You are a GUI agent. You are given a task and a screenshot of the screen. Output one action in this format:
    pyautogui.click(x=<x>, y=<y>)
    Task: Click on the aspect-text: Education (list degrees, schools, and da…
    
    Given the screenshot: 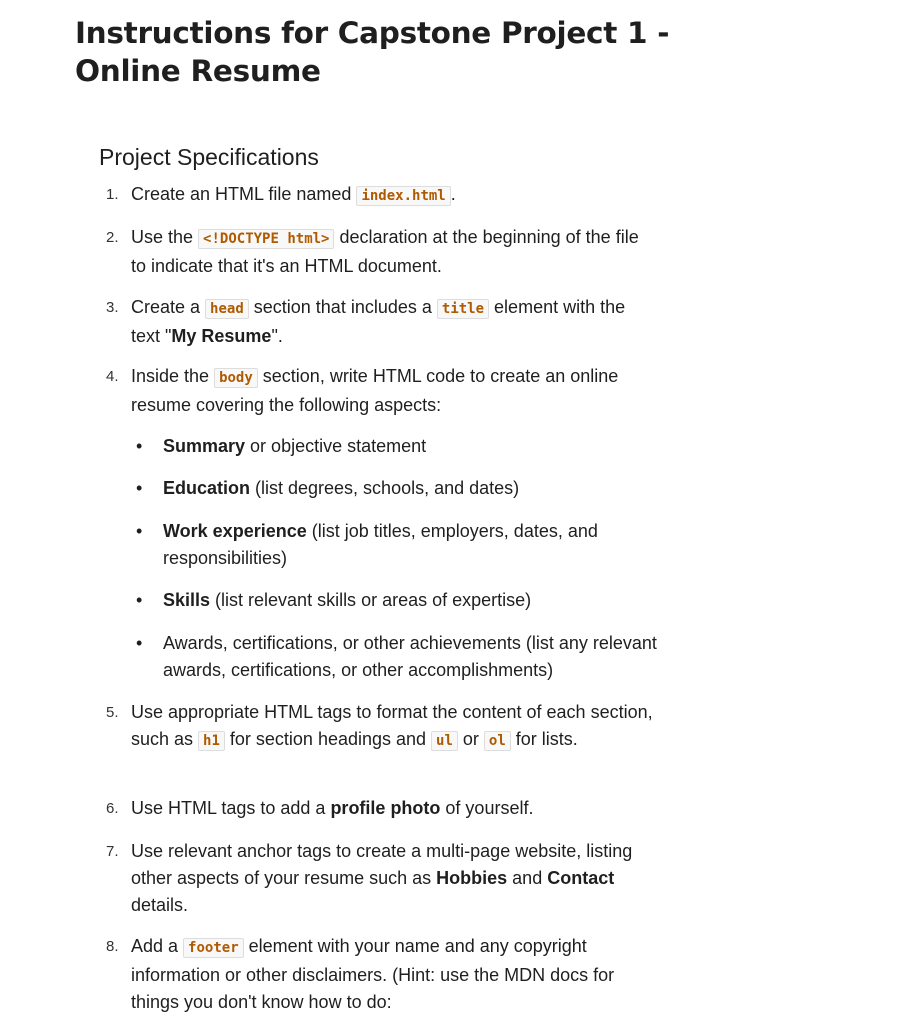 What is the action you would take?
    pyautogui.click(x=341, y=488)
    